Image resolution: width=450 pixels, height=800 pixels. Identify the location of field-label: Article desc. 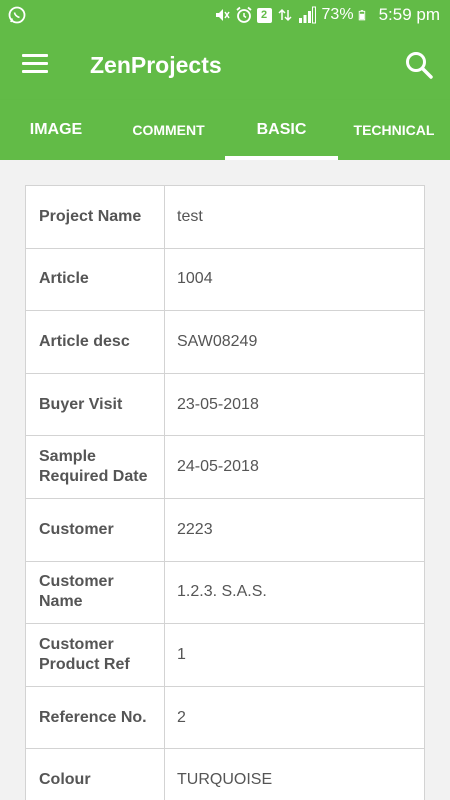
(95, 342).